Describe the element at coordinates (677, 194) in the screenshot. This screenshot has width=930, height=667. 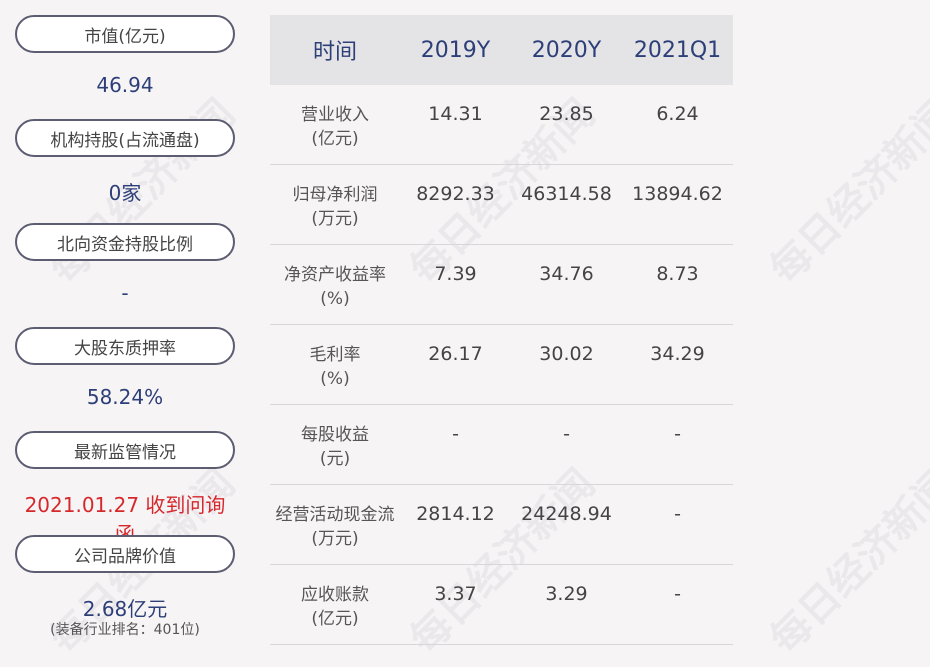
I see `cell: 13894.62` at that location.